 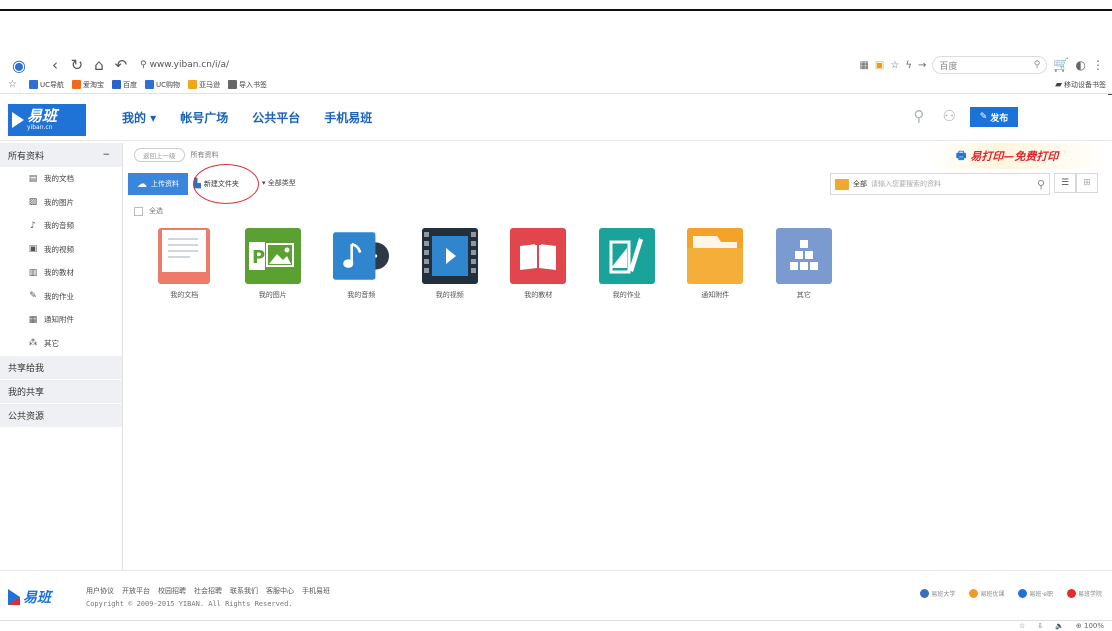 I want to click on back-up-button: 返回上一级, so click(x=159, y=155).